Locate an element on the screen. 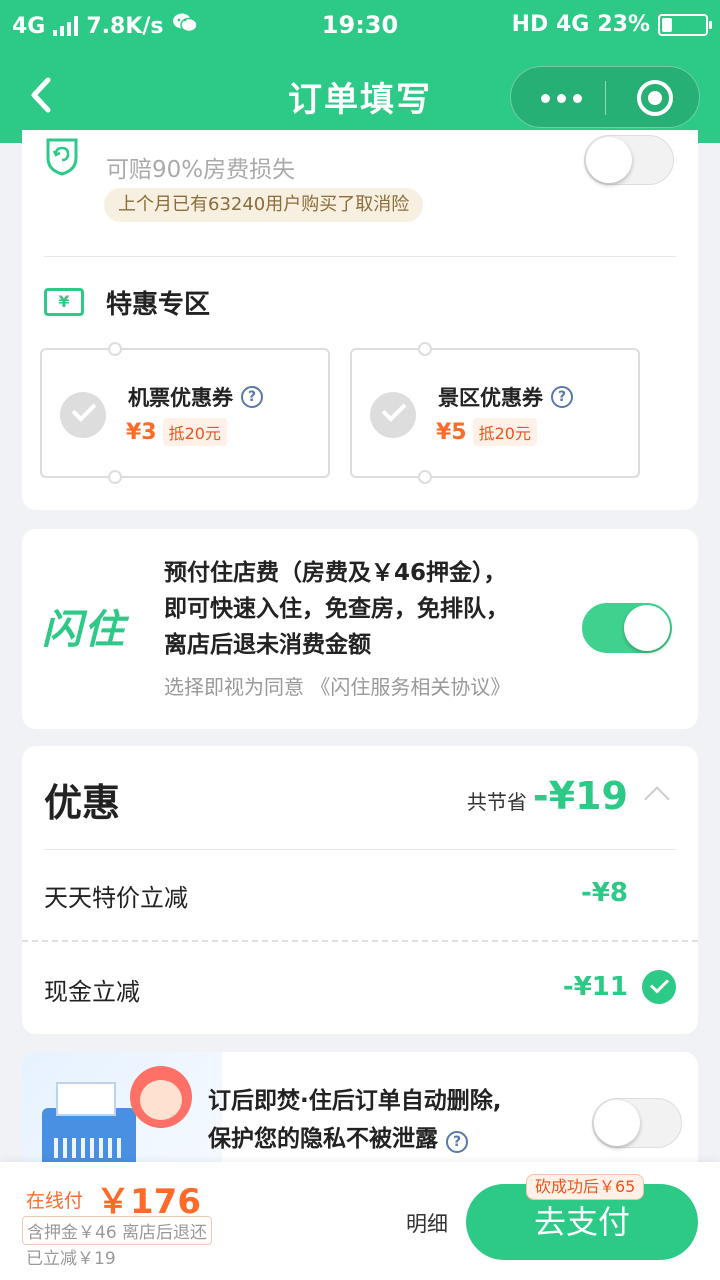 The image size is (720, 1280). checked-icon is located at coordinates (659, 987).